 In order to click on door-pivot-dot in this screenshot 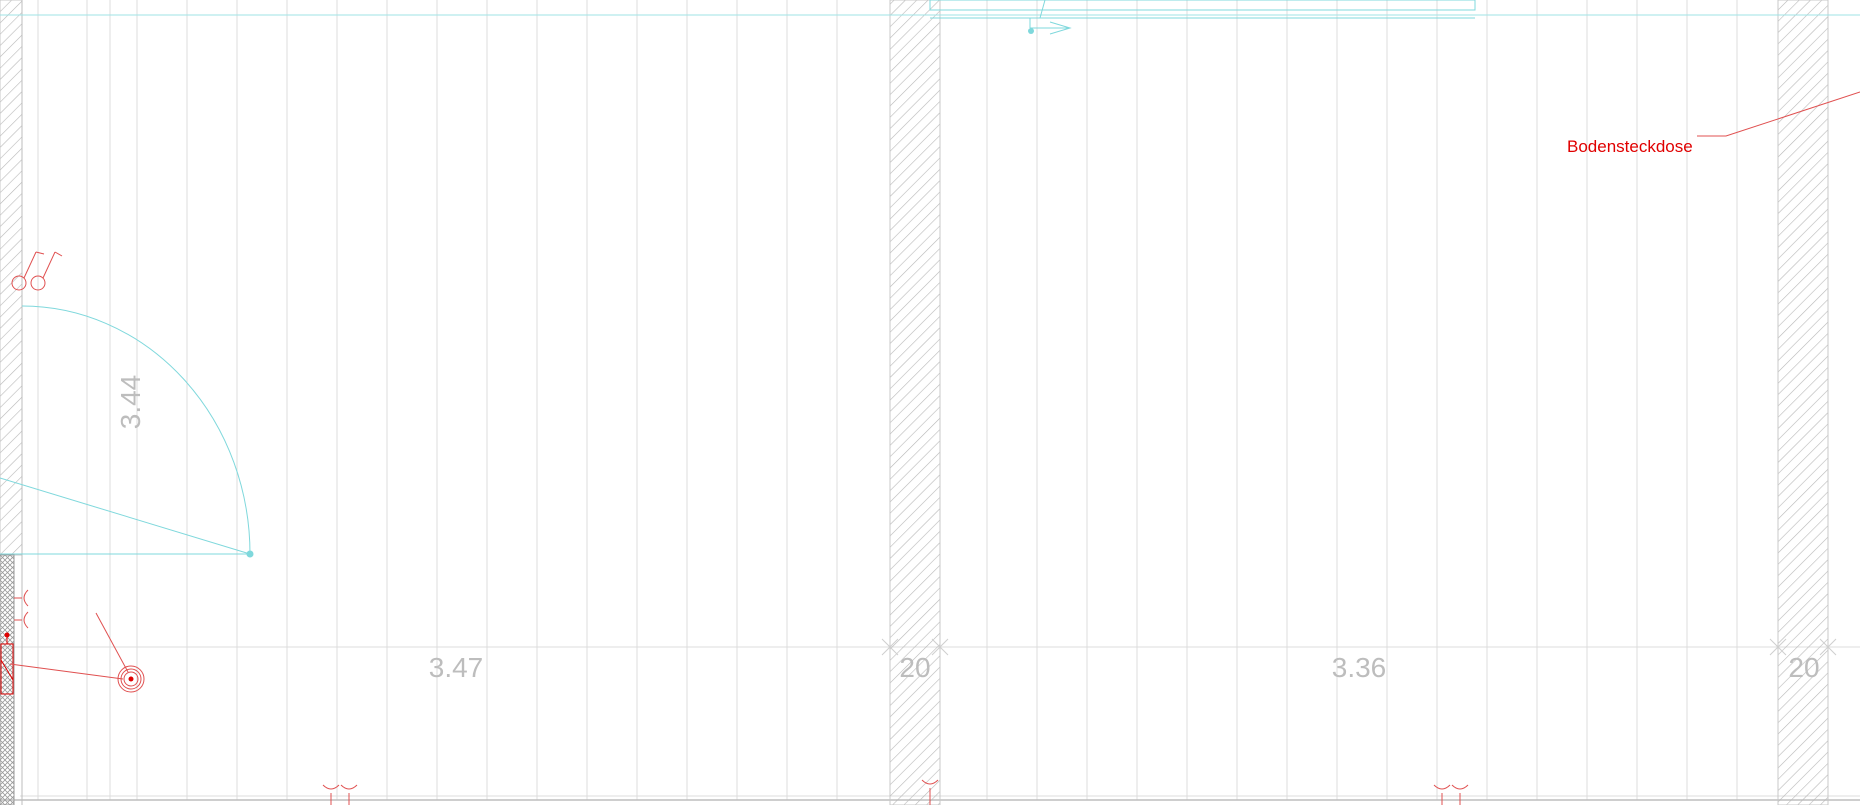, I will do `click(250, 554)`.